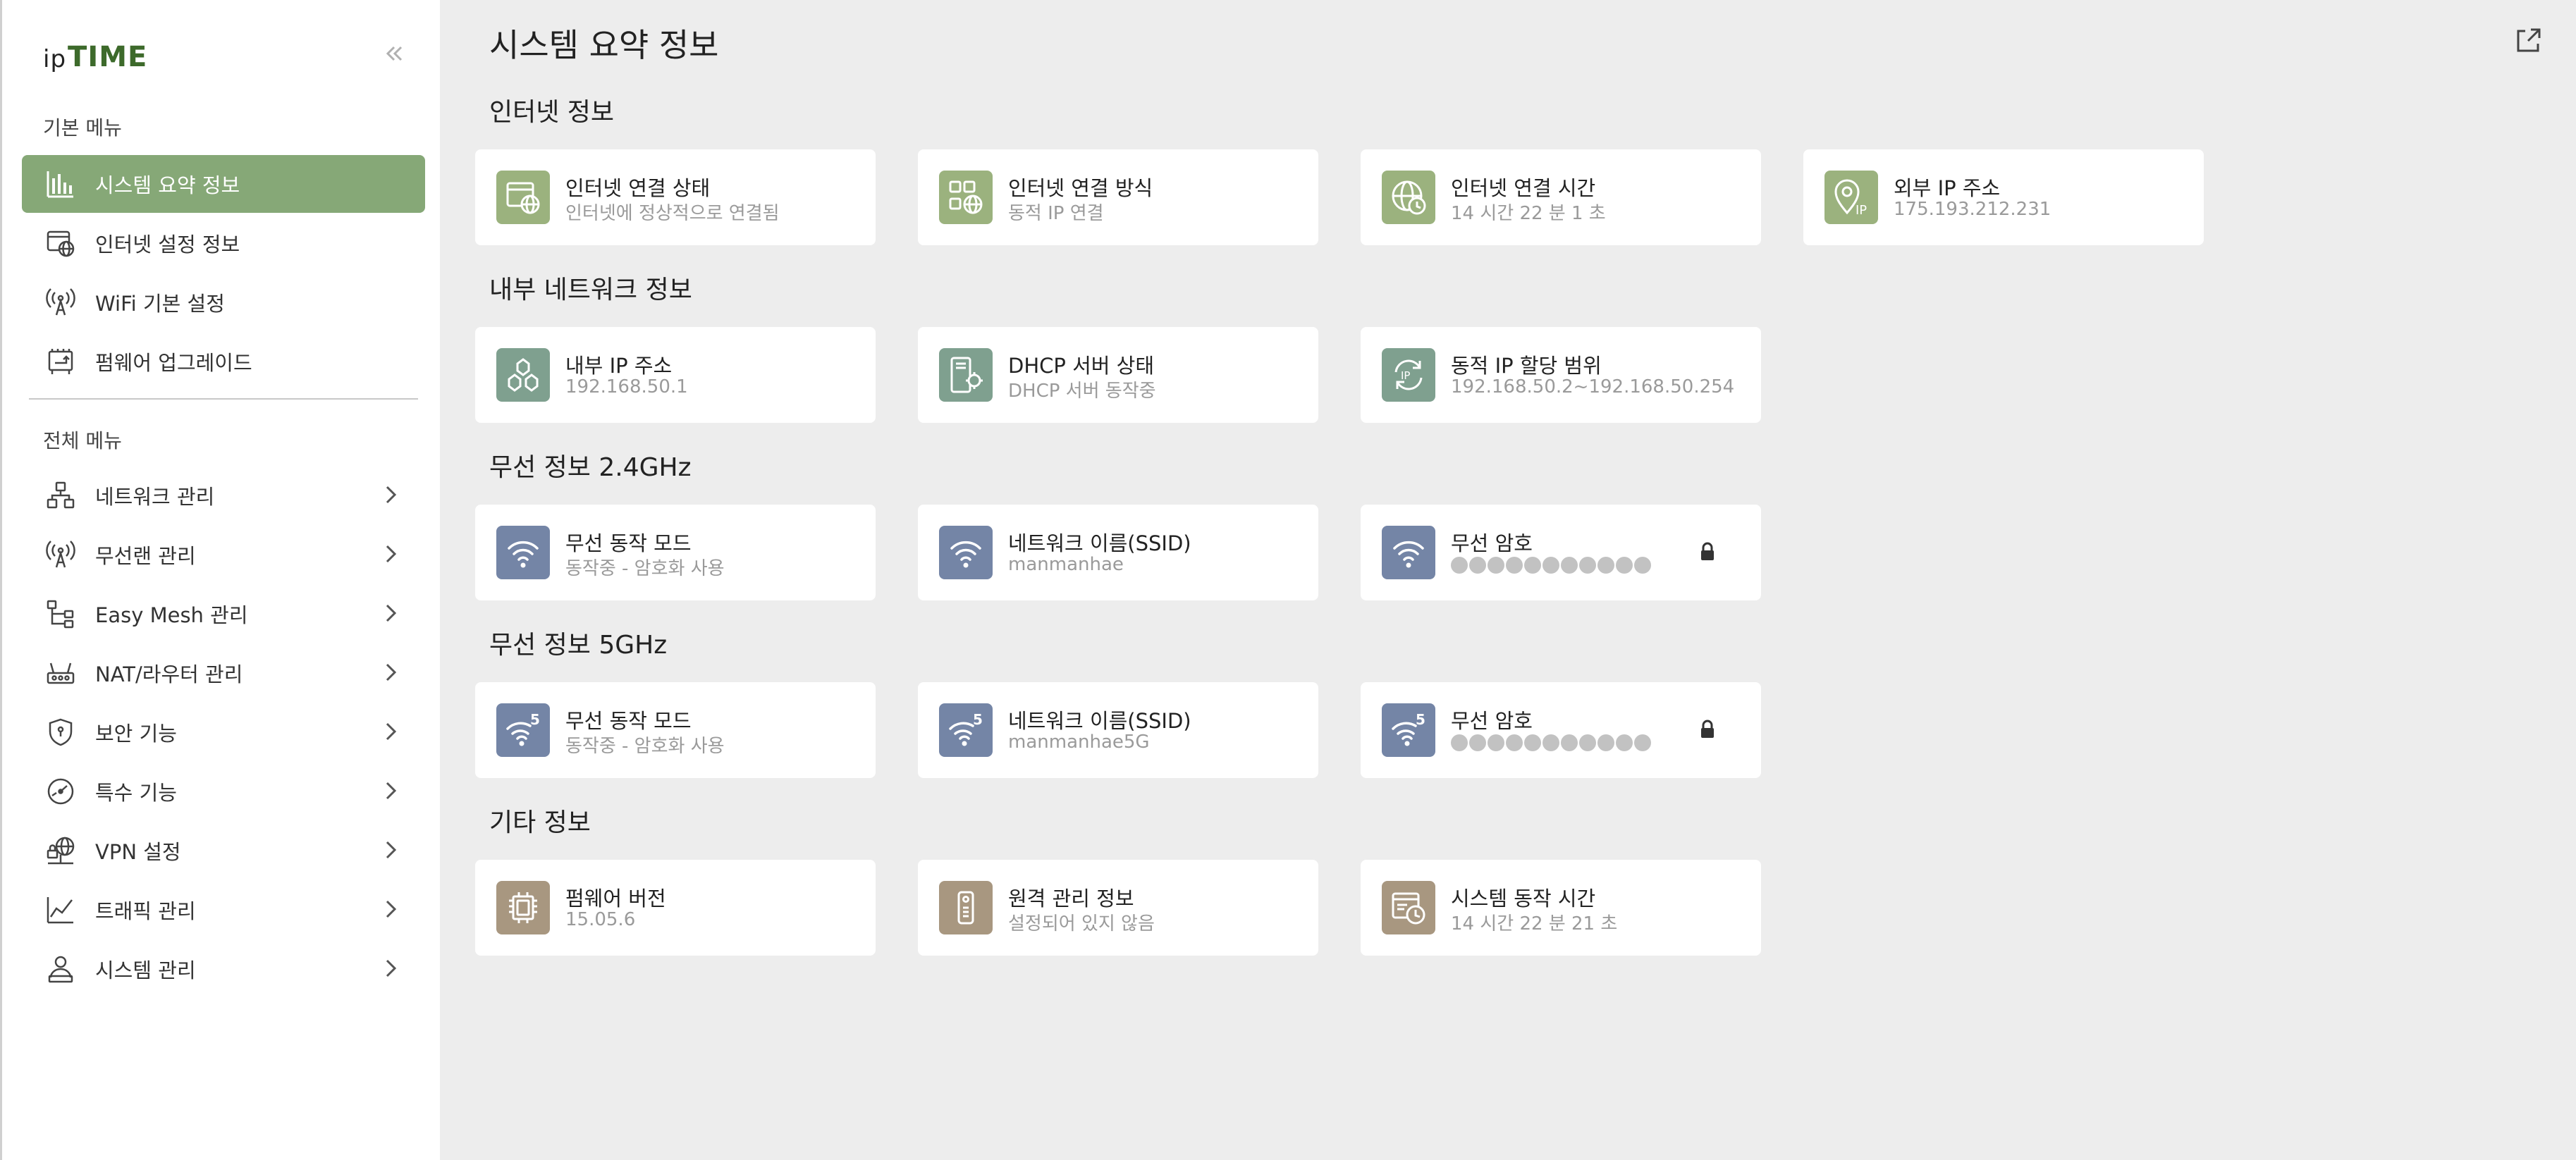 This screenshot has height=1160, width=2576. Describe the element at coordinates (223, 851) in the screenshot. I see `sidebar-item-vpn: VPN 설정` at that location.